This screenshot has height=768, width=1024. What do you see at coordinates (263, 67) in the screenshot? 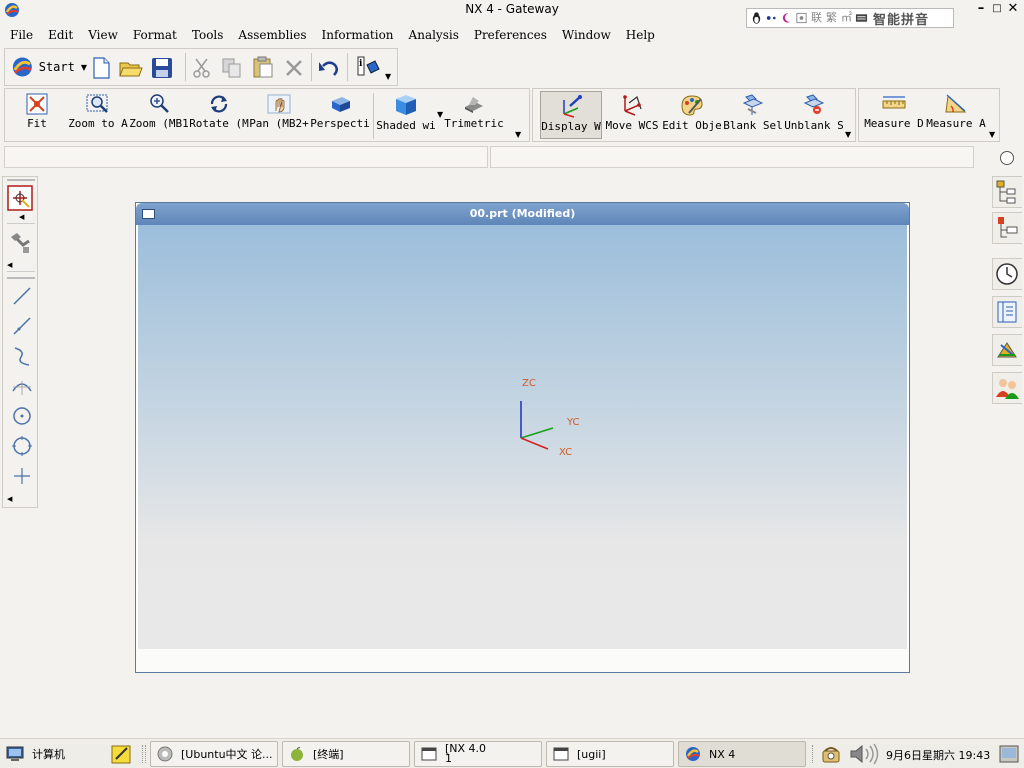
I see `paste-icon` at bounding box center [263, 67].